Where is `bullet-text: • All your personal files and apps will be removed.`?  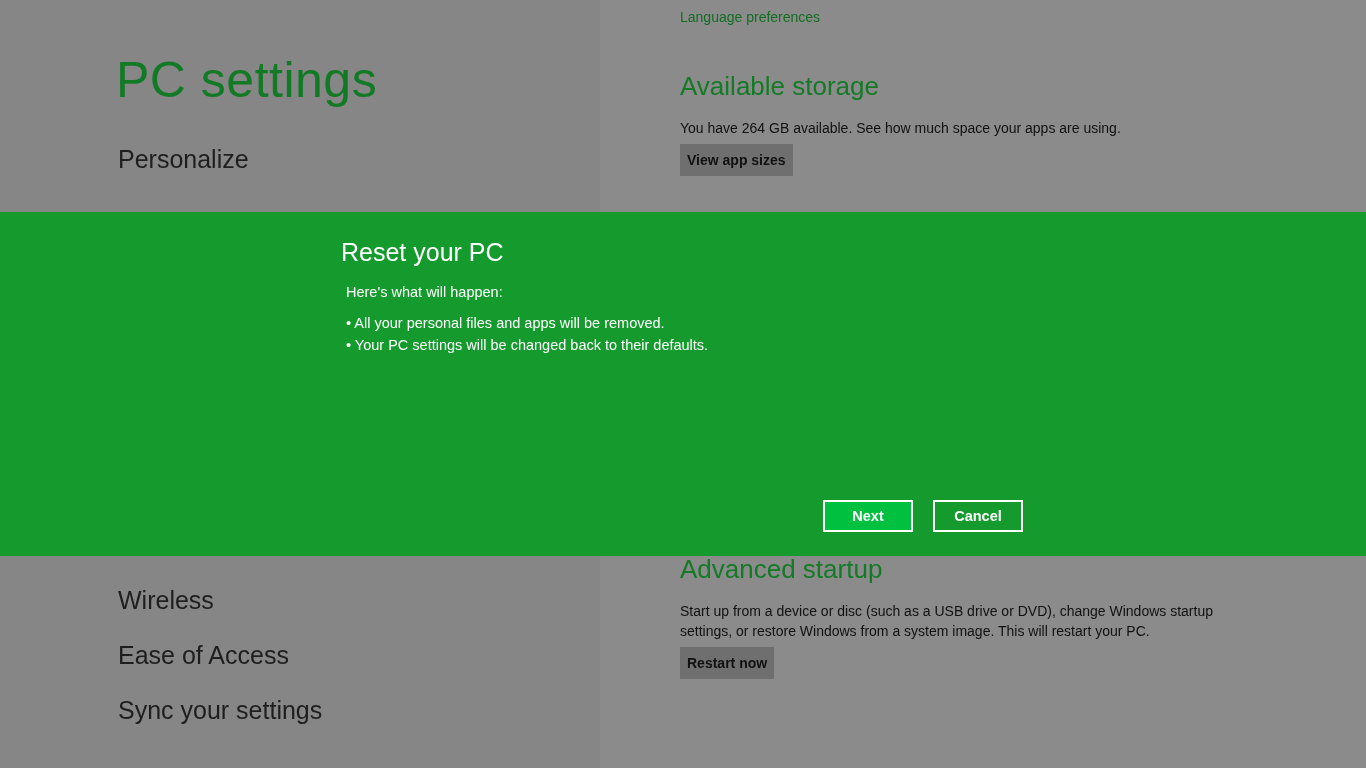
bullet-text: • All your personal files and apps will be removed. is located at coordinates (505, 323).